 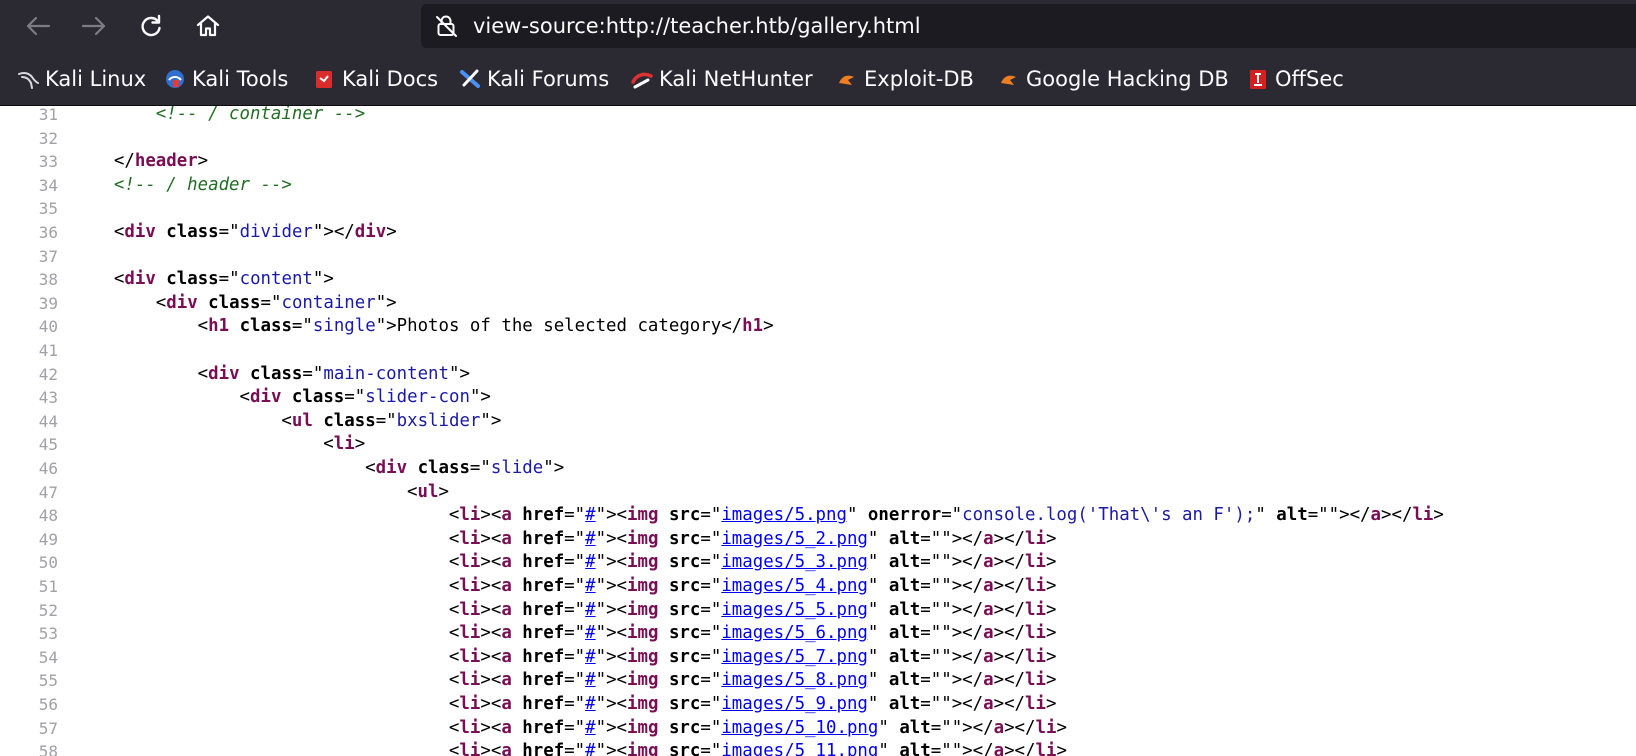 I want to click on source-link: images/5_3.png, so click(x=794, y=562).